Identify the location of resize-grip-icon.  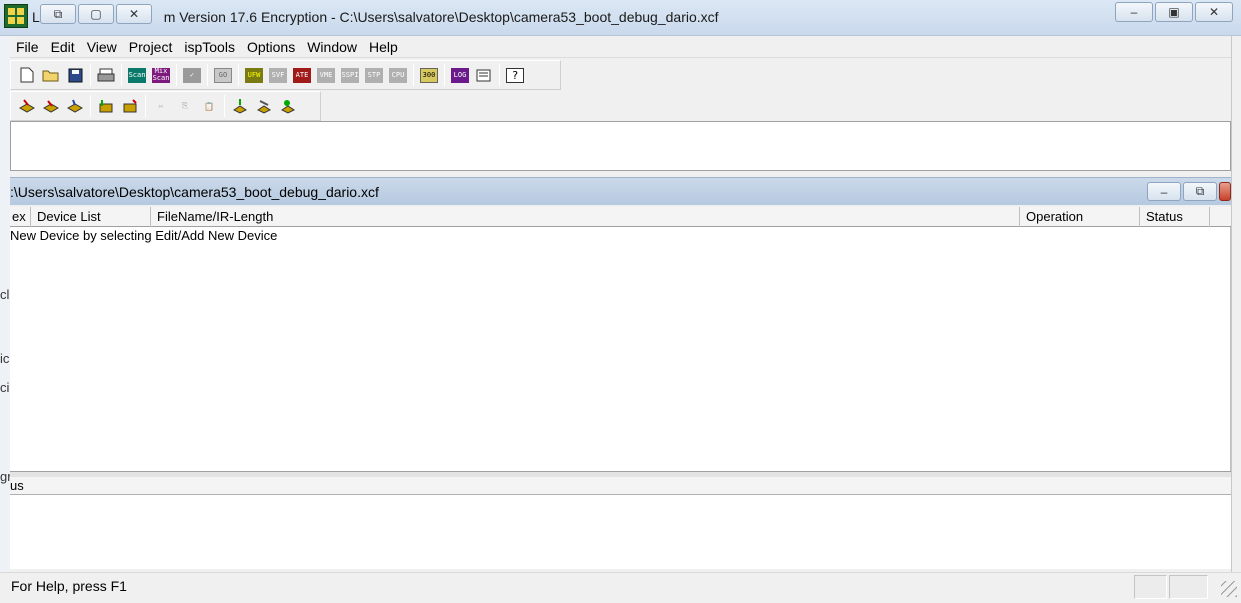
(1229, 589).